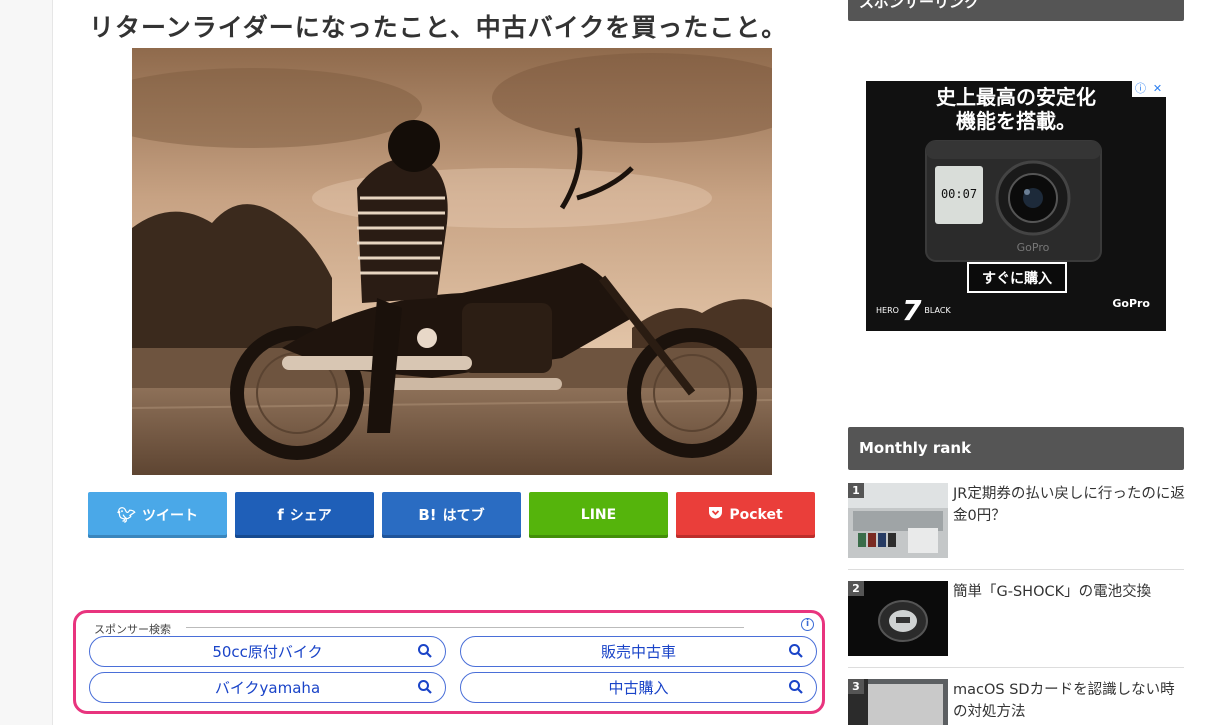 This screenshot has height=725, width=1214. Describe the element at coordinates (856, 686) in the screenshot. I see `rank-number: 3` at that location.